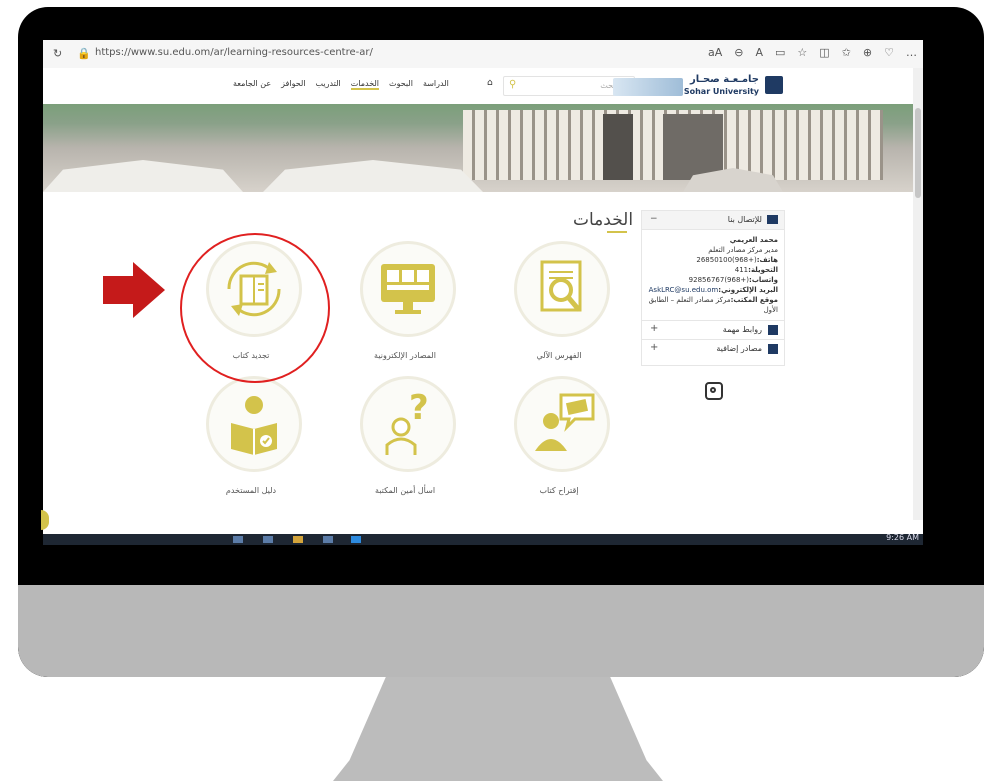  Describe the element at coordinates (744, 219) in the screenshot. I see `contact-title: للإتصال بنا` at that location.